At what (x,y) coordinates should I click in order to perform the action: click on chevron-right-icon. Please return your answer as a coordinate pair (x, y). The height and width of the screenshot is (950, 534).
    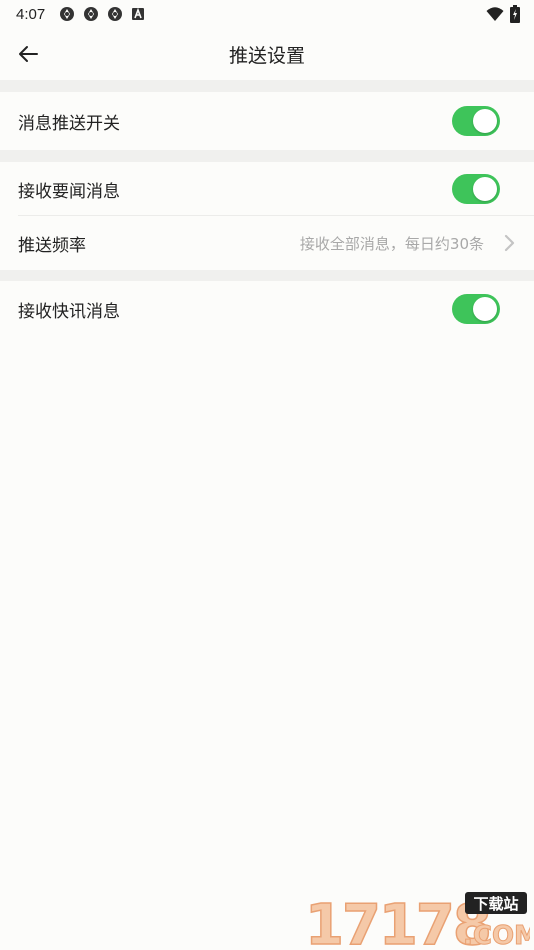
    Looking at the image, I should click on (509, 243).